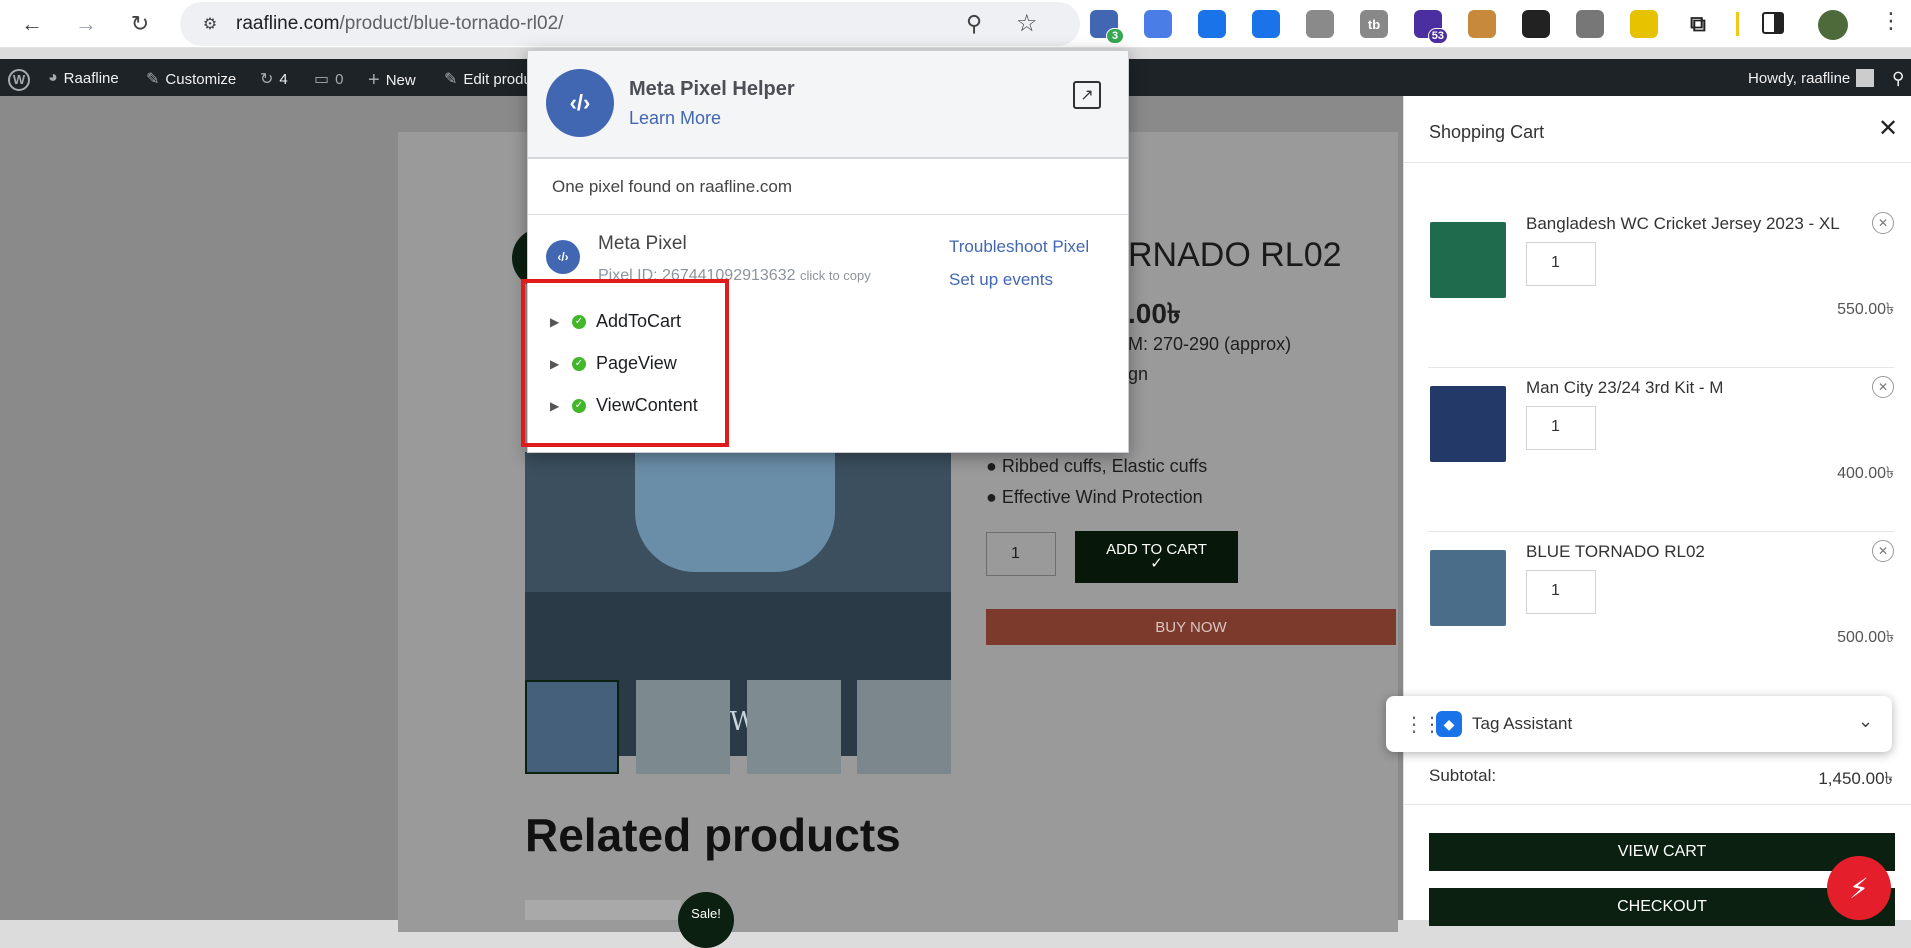 Image resolution: width=1911 pixels, height=948 pixels. I want to click on plus-icon: +, so click(374, 80).